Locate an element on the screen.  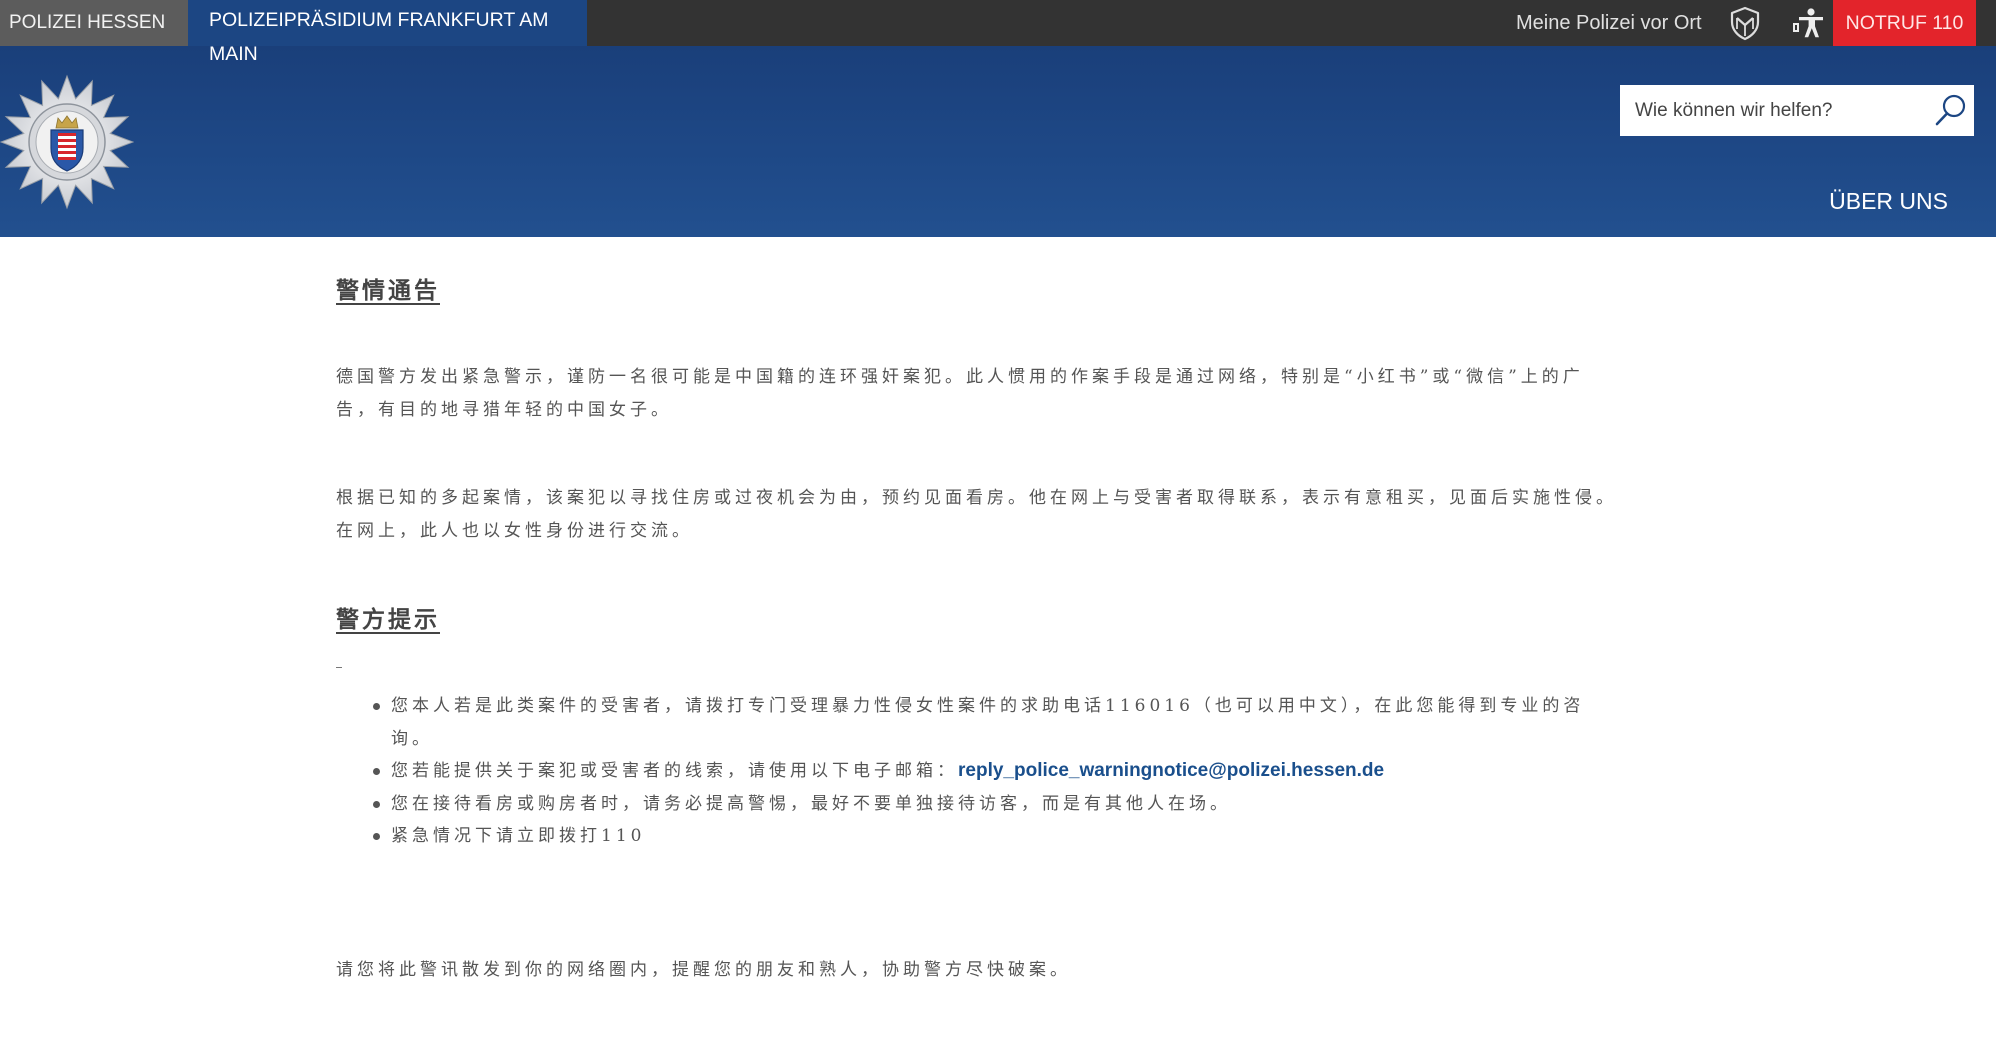
site-tab: POLIZEIPRÄSIDIUM FRANKFURT AM MAIN is located at coordinates (387, 32).